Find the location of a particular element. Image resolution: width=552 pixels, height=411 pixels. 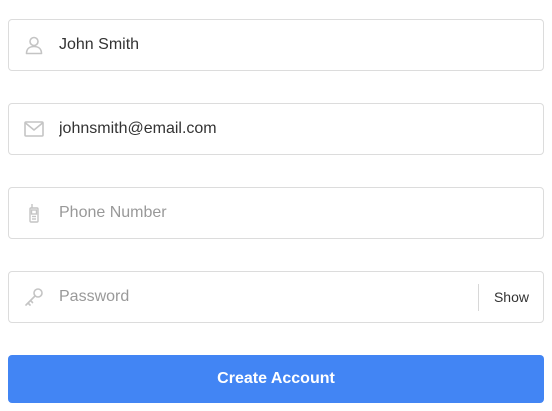

password-input is located at coordinates (264, 297).